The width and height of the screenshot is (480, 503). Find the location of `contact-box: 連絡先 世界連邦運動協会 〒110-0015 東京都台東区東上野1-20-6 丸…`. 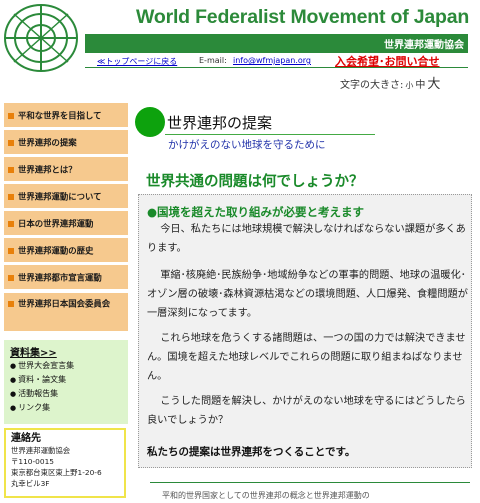

contact-box: 連絡先 世界連邦運動協会 〒110-0015 東京都台東区東上野1-20-6 丸… is located at coordinates (65, 463).